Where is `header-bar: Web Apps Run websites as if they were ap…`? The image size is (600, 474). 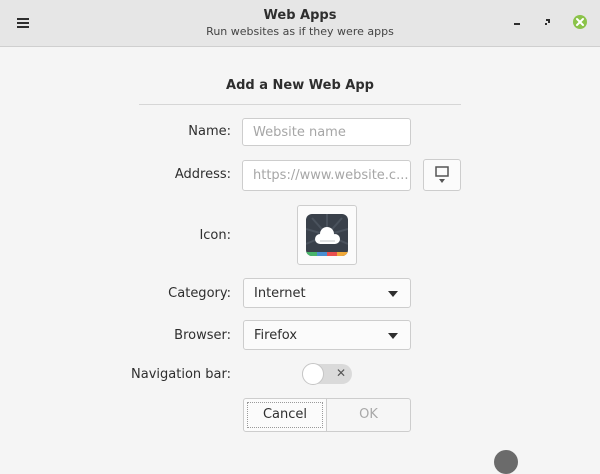 header-bar: Web Apps Run websites as if they were ap… is located at coordinates (300, 23).